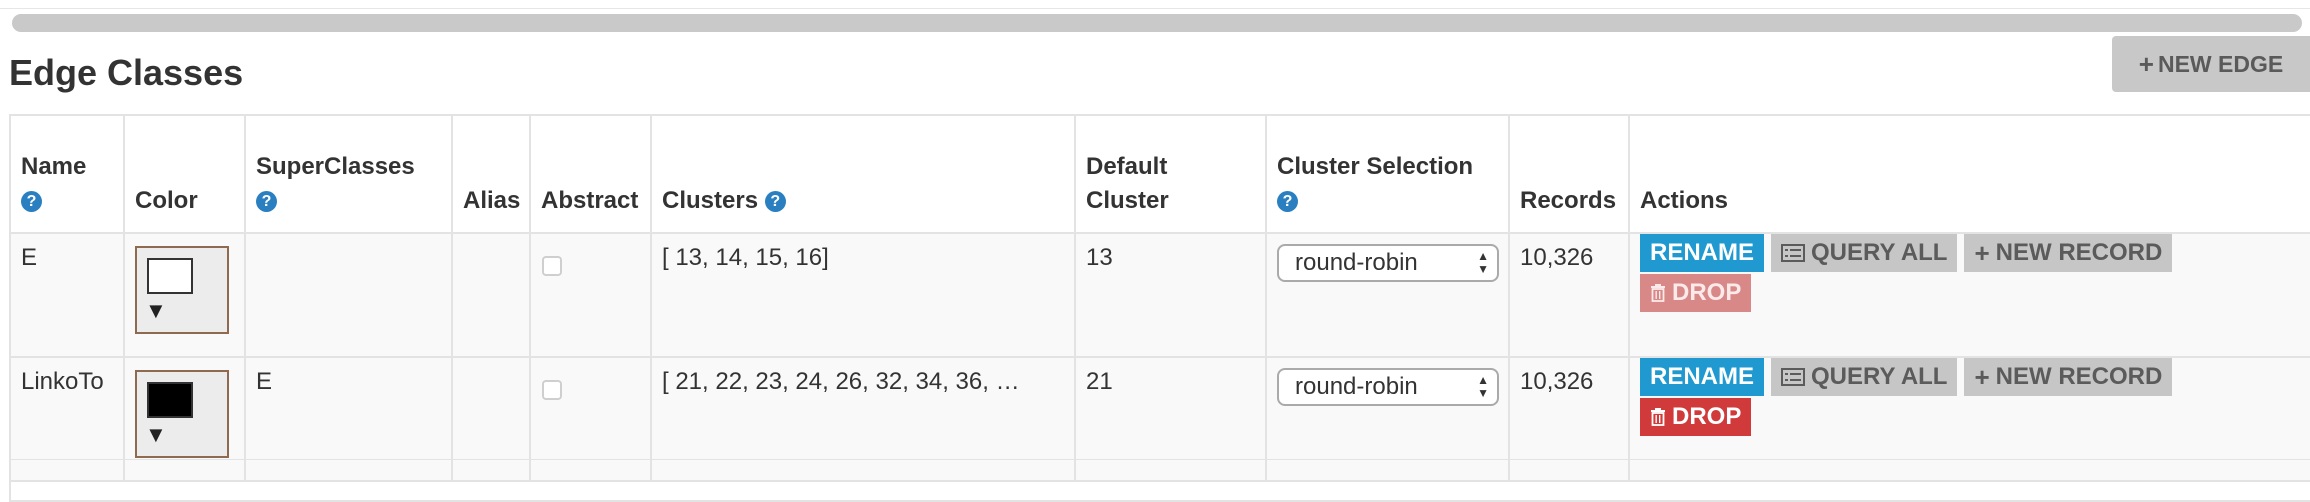 This screenshot has width=2310, height=502. Describe the element at coordinates (1170, 419) in the screenshot. I see `default-cluster-cell: 21` at that location.